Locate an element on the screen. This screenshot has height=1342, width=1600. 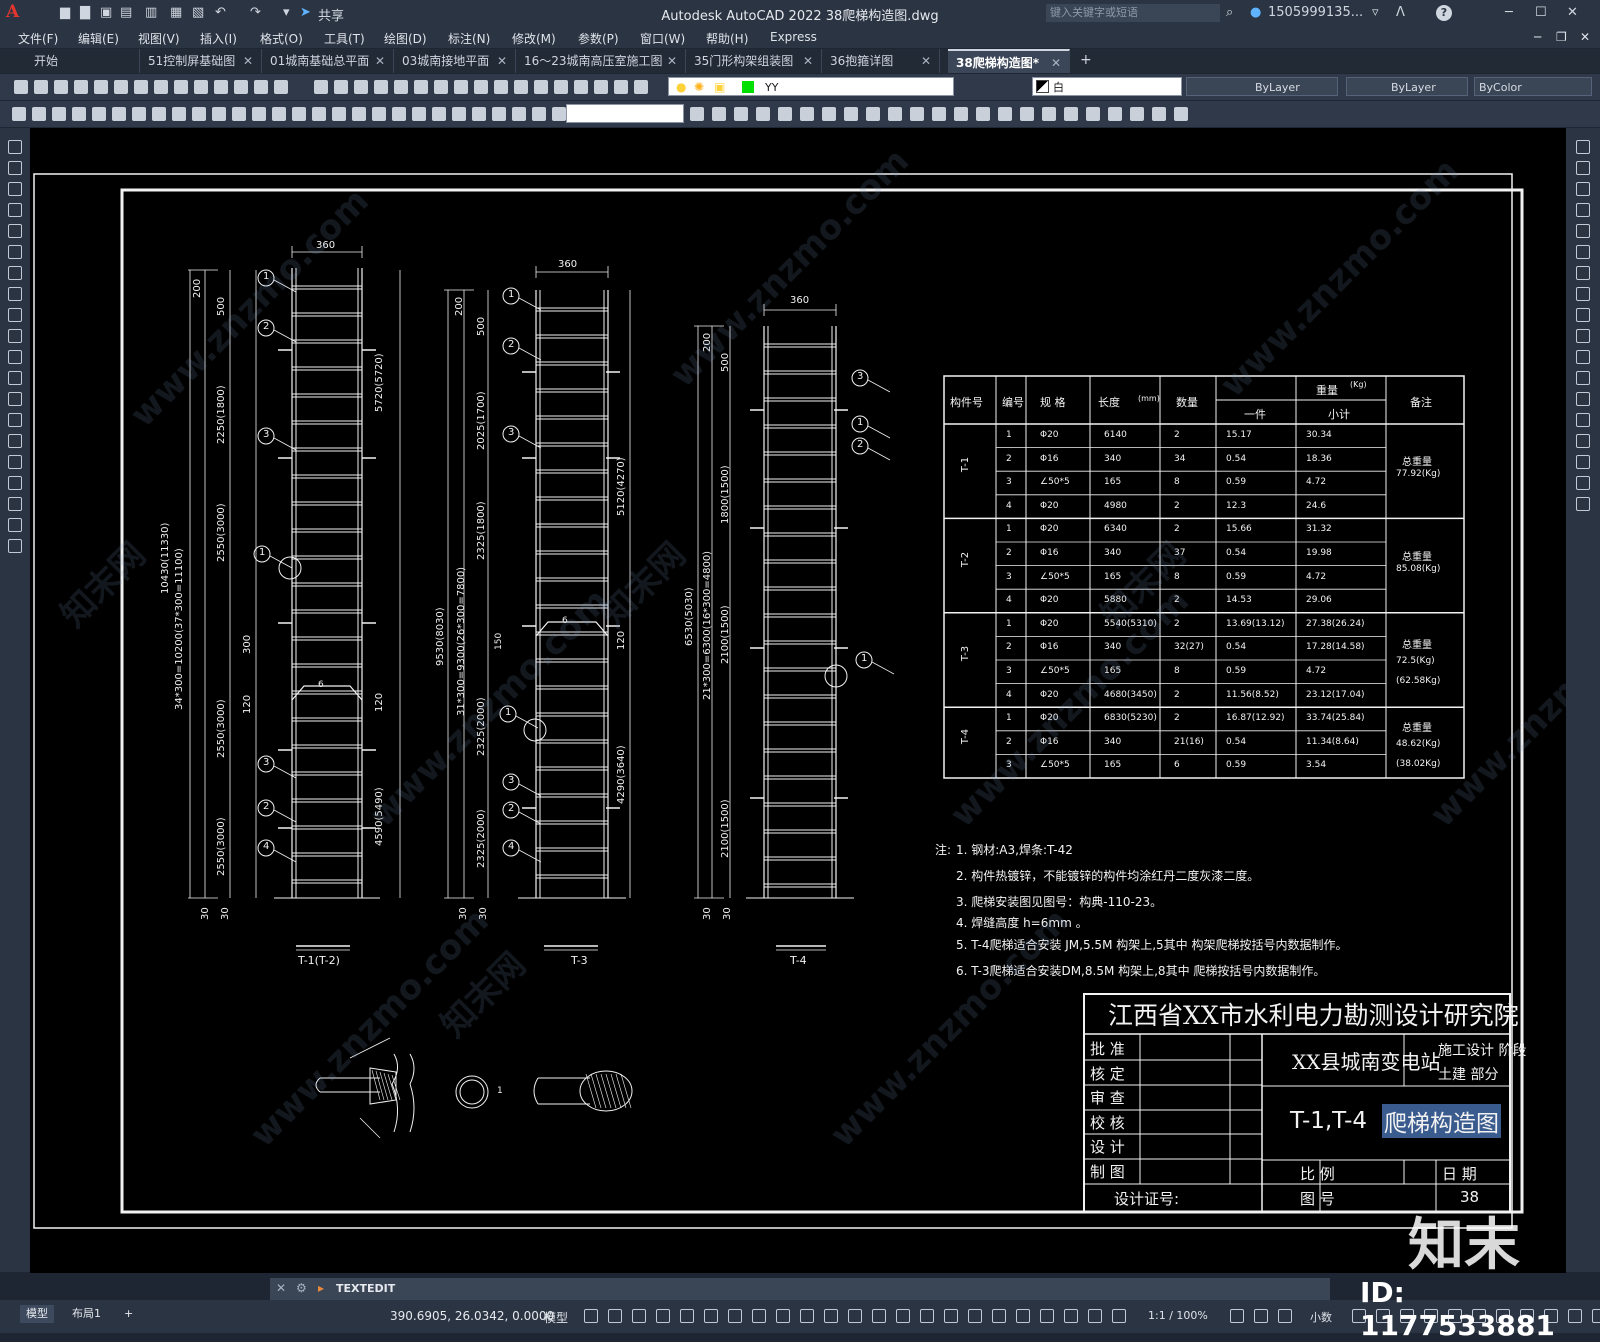
modify-tool-12-icon is located at coordinates (1583, 378).